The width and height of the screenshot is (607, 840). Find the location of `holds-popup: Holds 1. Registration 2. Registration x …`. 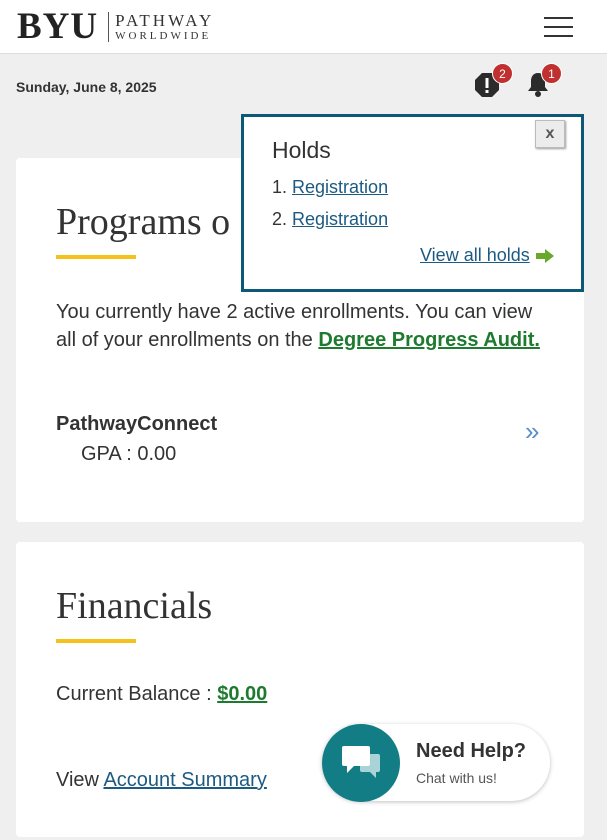

holds-popup: Holds 1. Registration 2. Registration x … is located at coordinates (412, 203).